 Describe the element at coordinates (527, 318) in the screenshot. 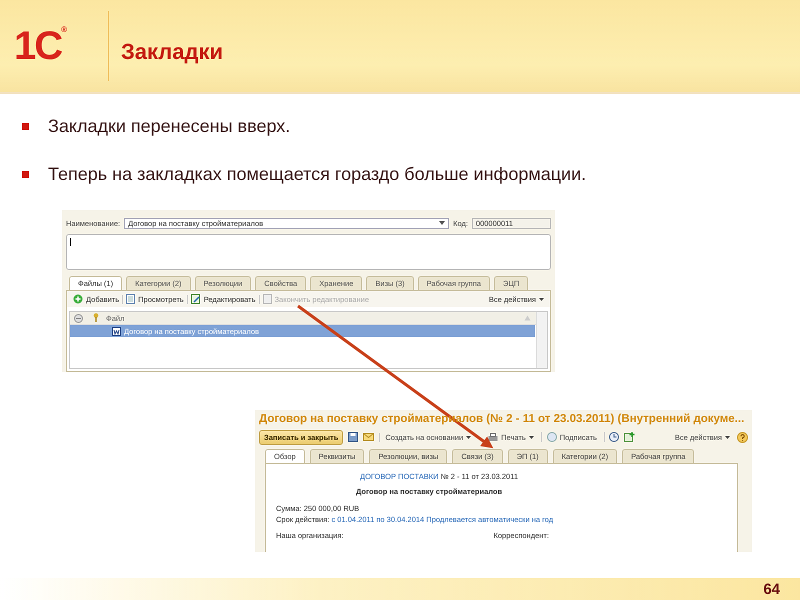

I see `sort-icon` at that location.